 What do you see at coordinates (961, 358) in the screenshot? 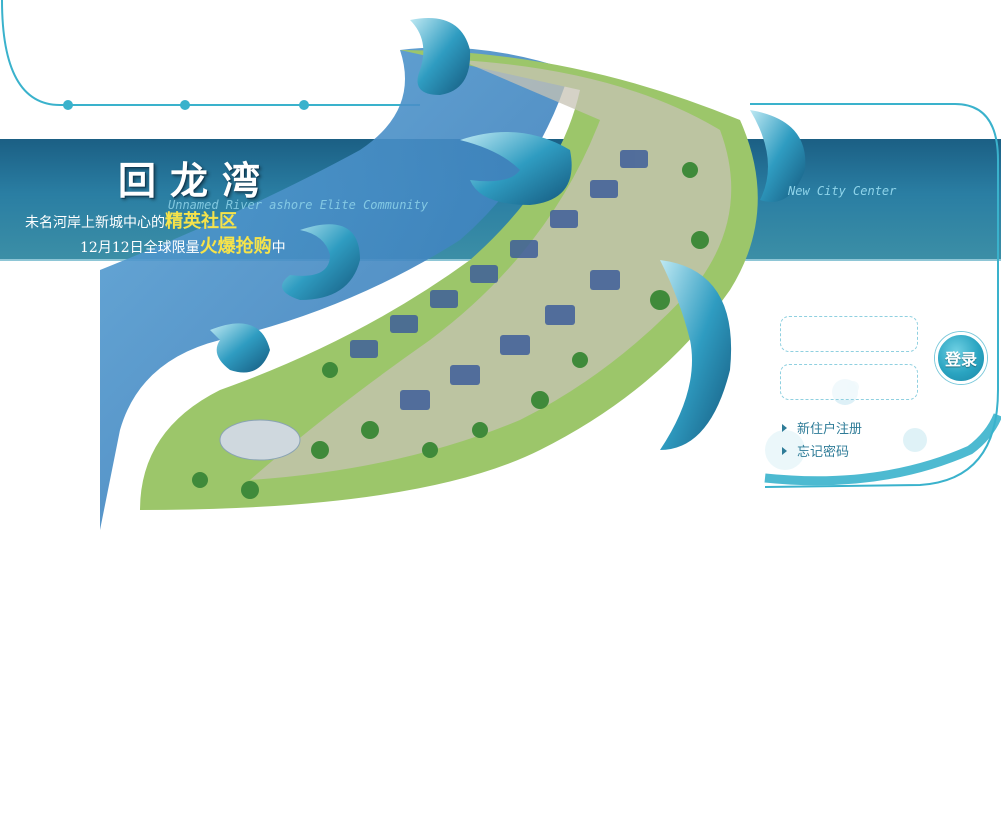
I see `login-button: 登录` at bounding box center [961, 358].